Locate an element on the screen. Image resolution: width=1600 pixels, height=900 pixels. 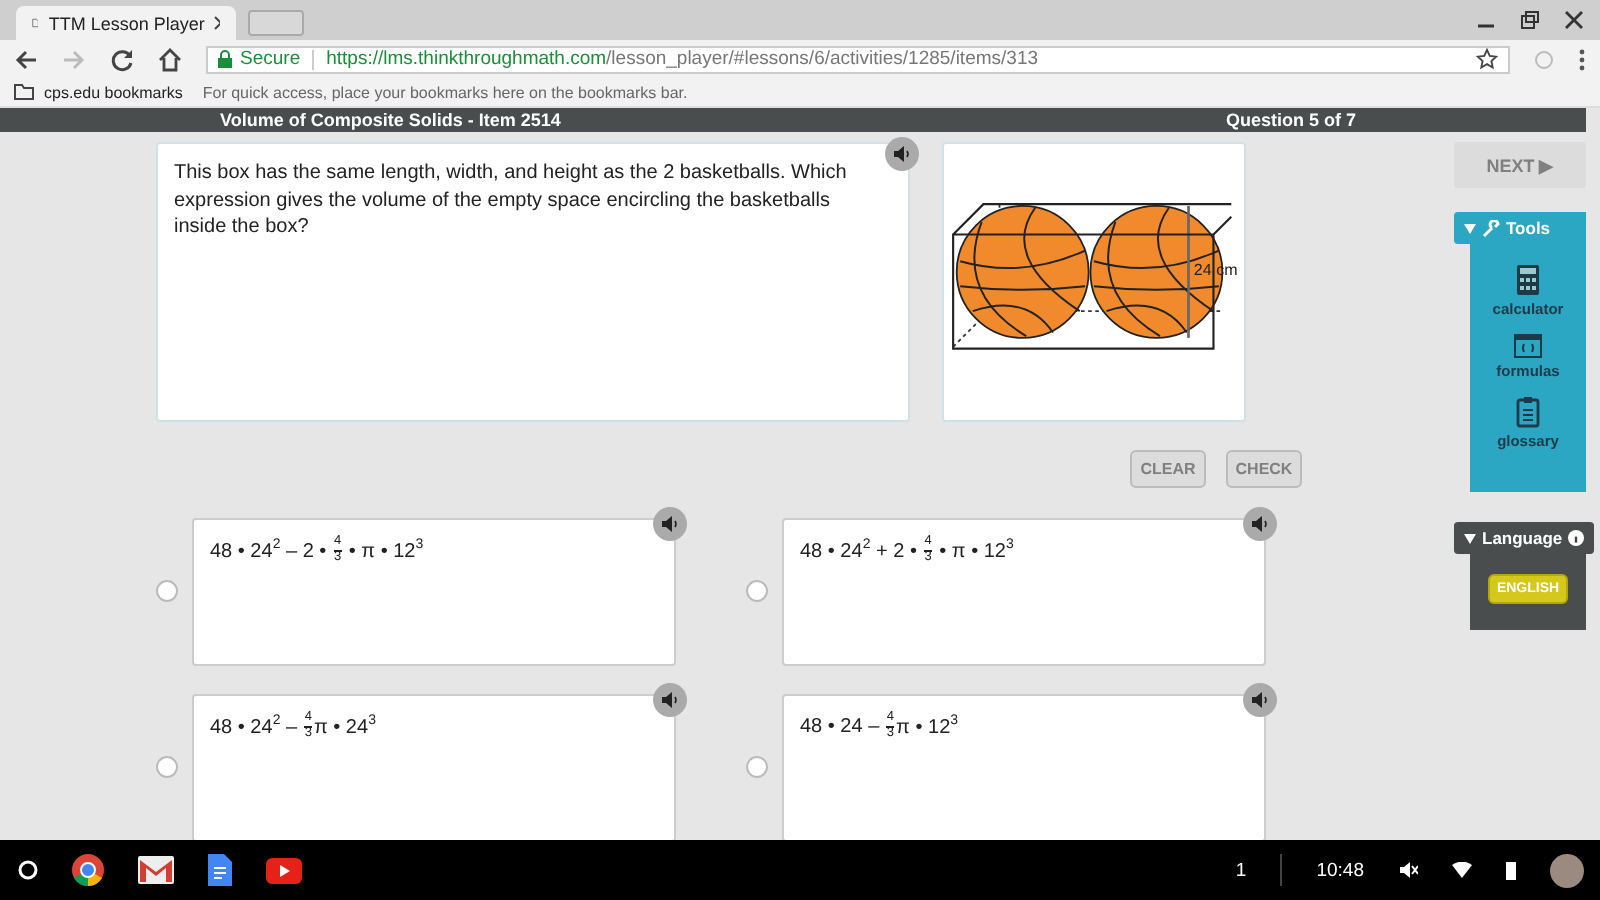
back-icon is located at coordinates (26, 59).